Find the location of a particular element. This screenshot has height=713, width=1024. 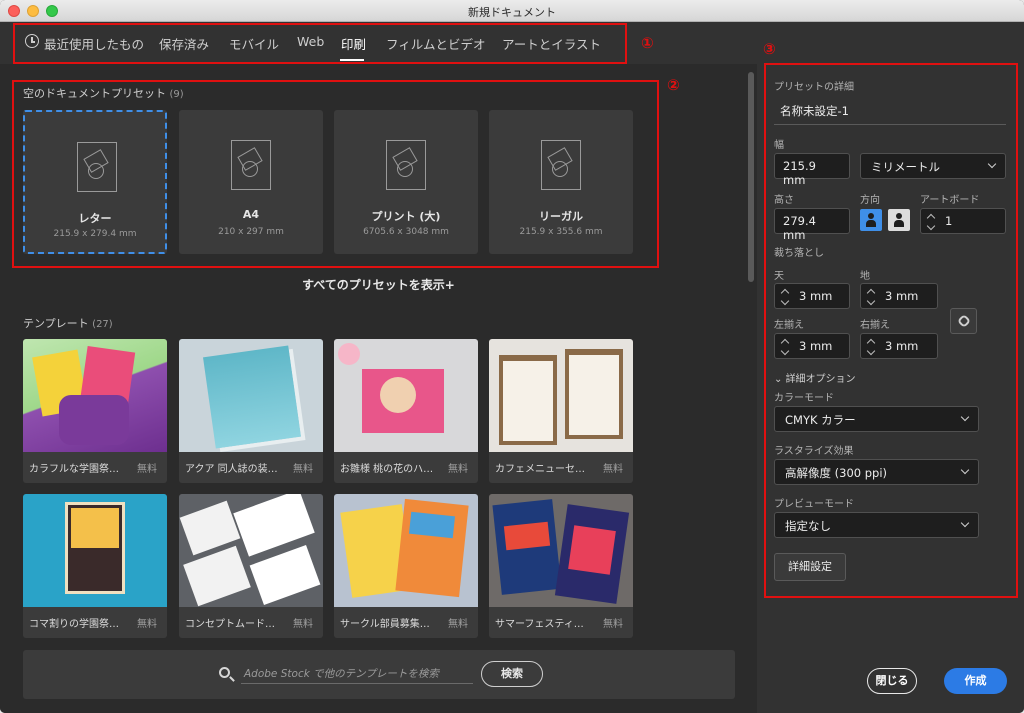

unit-value: ミリメートル is located at coordinates (905, 167).